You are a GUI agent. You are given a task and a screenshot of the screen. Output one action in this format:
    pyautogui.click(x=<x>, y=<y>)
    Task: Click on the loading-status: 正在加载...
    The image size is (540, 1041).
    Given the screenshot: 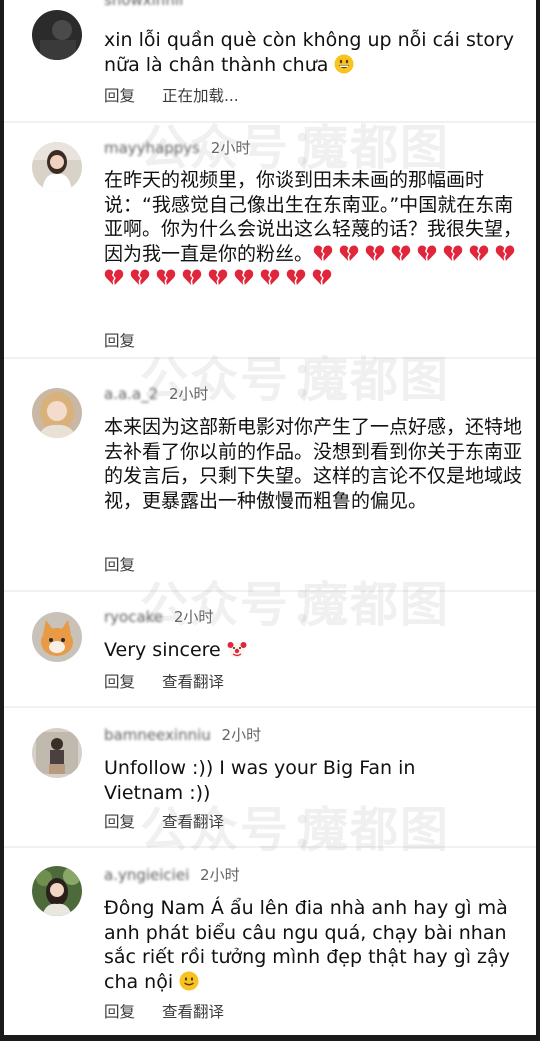 What is the action you would take?
    pyautogui.click(x=200, y=96)
    